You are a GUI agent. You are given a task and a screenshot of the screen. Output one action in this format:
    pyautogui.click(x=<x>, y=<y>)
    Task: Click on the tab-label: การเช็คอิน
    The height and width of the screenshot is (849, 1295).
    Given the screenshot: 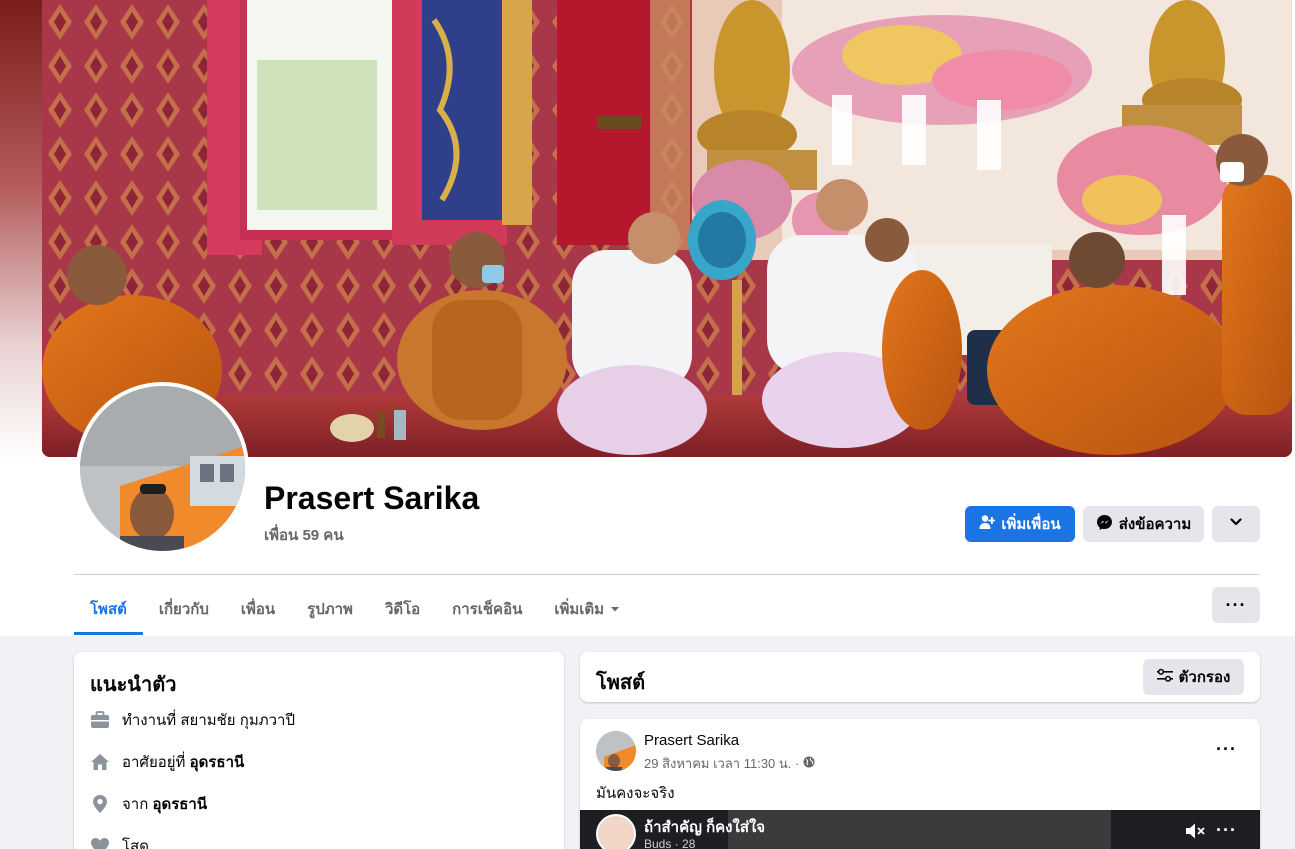 What is the action you would take?
    pyautogui.click(x=487, y=609)
    